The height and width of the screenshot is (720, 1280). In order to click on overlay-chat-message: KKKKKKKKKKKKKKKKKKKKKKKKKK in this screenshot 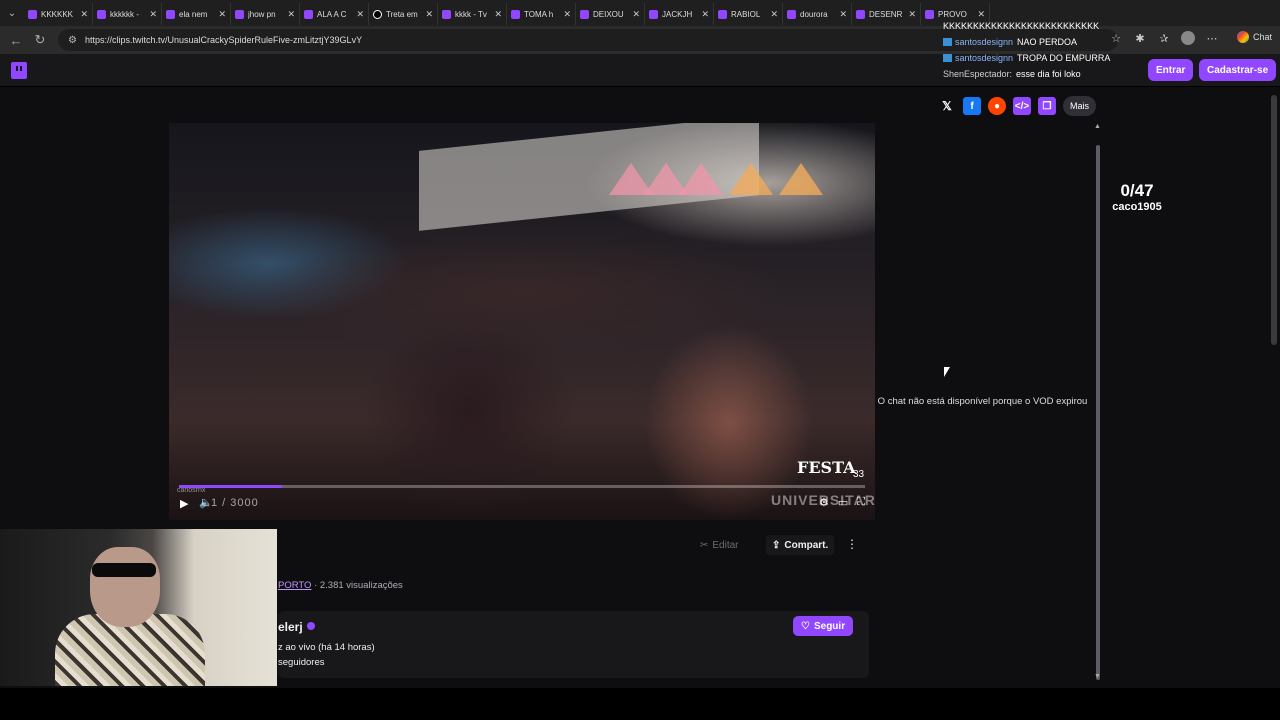, I will do `click(1021, 26)`.